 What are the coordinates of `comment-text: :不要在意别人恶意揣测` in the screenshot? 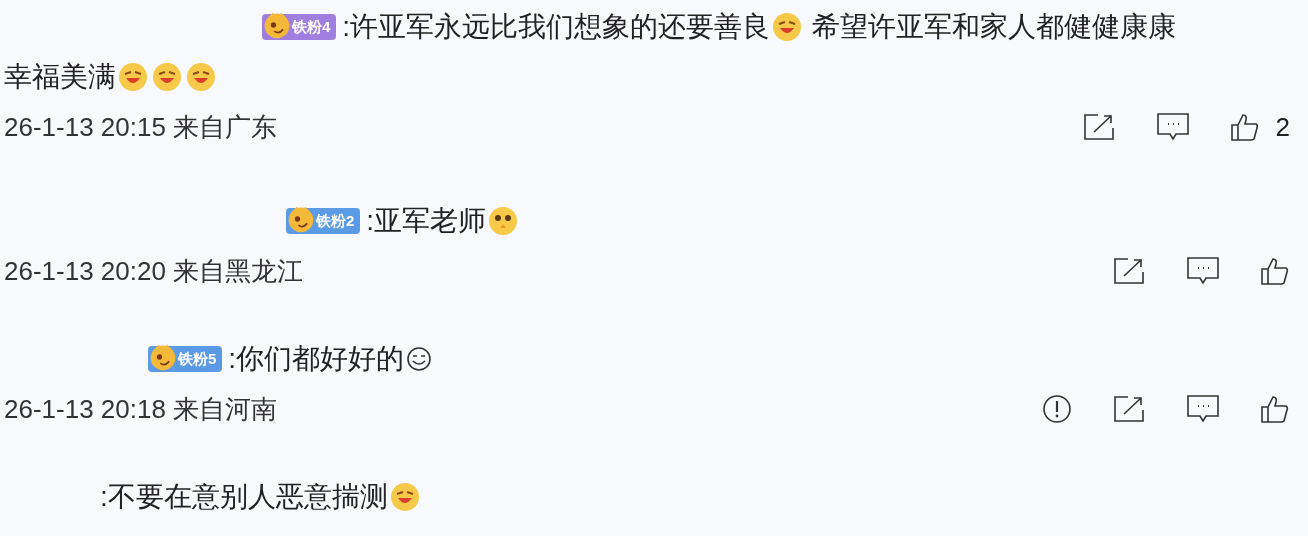 It's located at (244, 497).